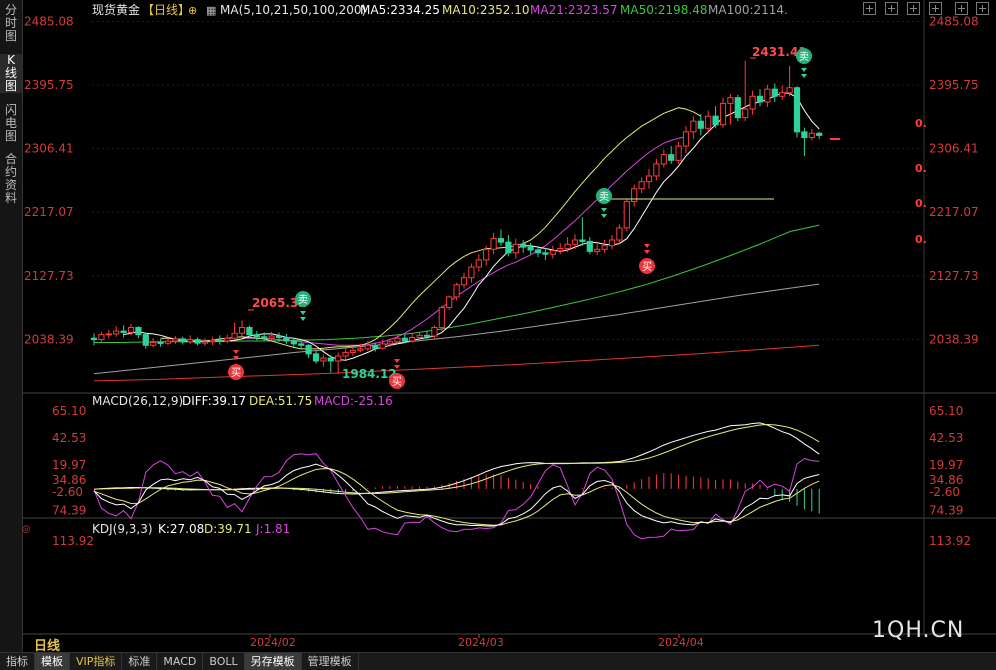  Describe the element at coordinates (498, 661) in the screenshot. I see `bottom-tab-bar: 指标 模板 VIP指标 标准 MACD BOLL 另存模板 管理模板` at that location.